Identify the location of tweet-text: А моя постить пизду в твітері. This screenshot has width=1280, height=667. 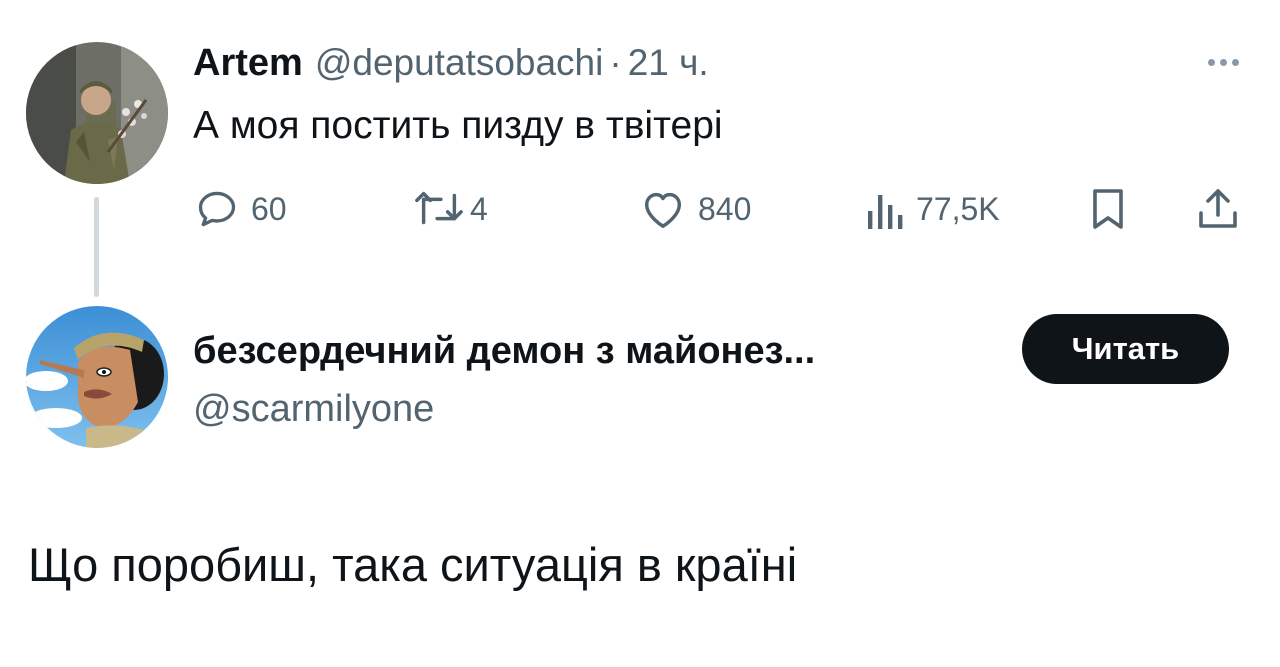
(458, 125).